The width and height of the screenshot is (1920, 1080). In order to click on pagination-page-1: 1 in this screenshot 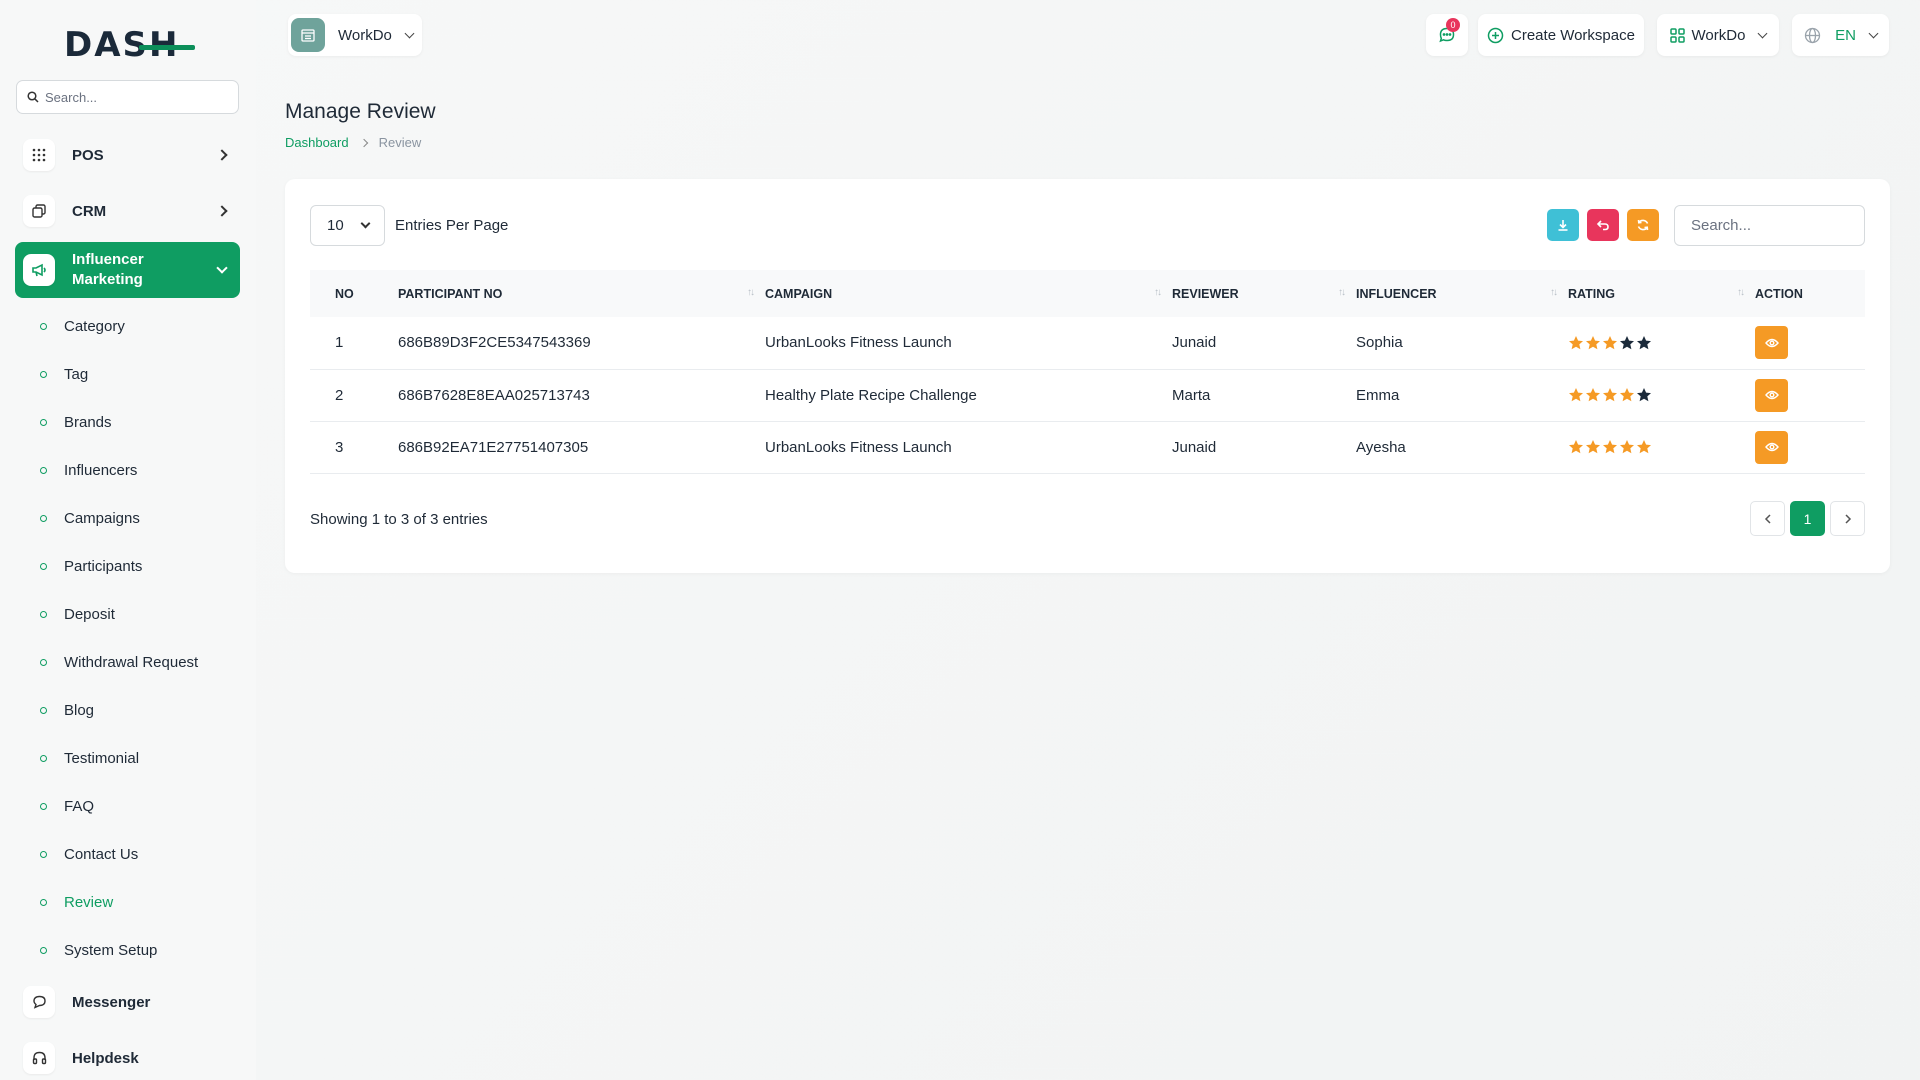, I will do `click(1807, 518)`.